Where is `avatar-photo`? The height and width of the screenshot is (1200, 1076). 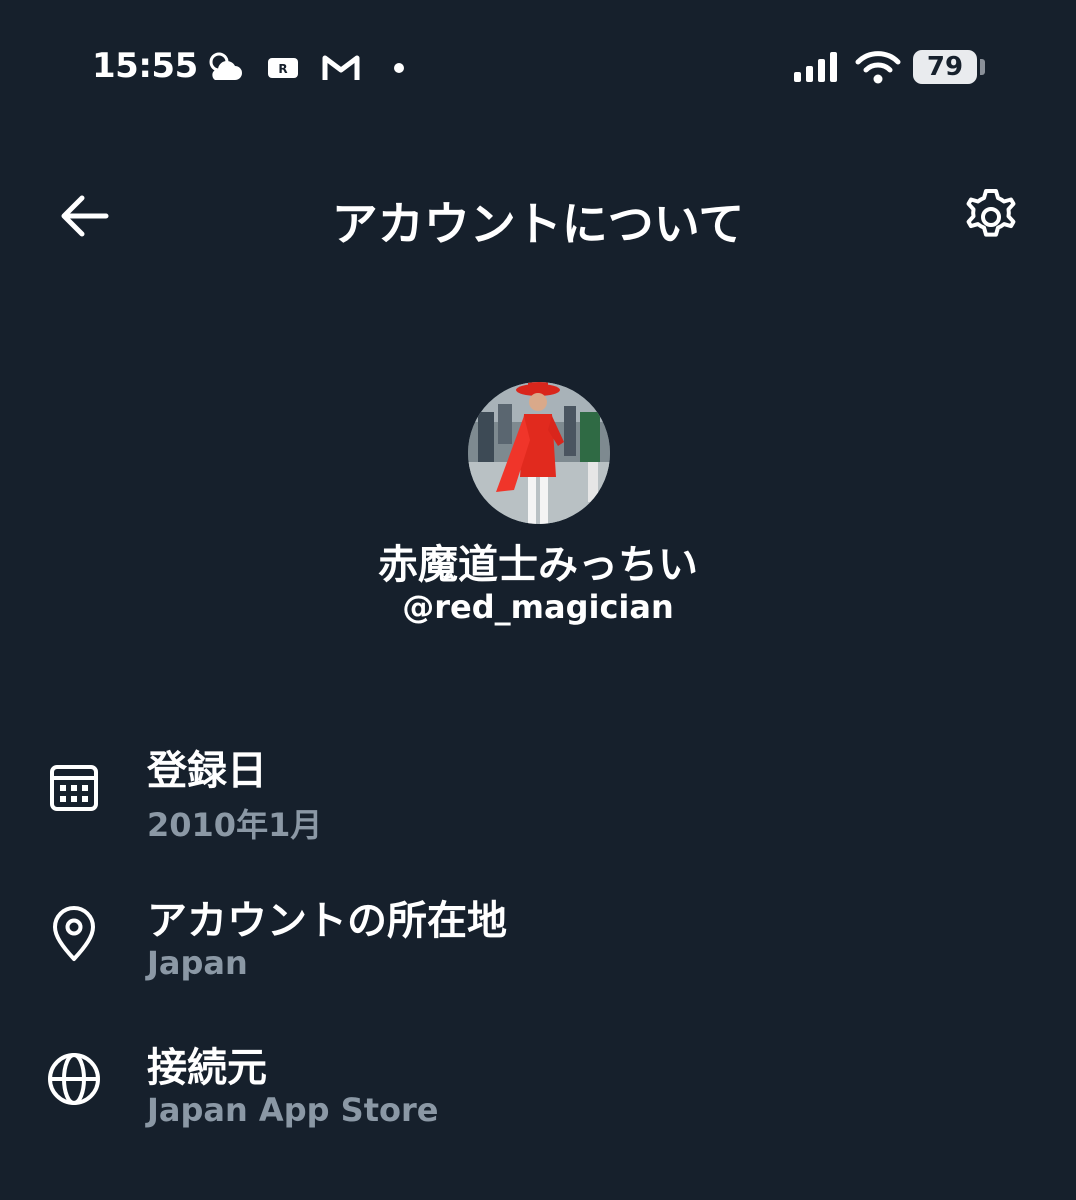
avatar-photo is located at coordinates (539, 453).